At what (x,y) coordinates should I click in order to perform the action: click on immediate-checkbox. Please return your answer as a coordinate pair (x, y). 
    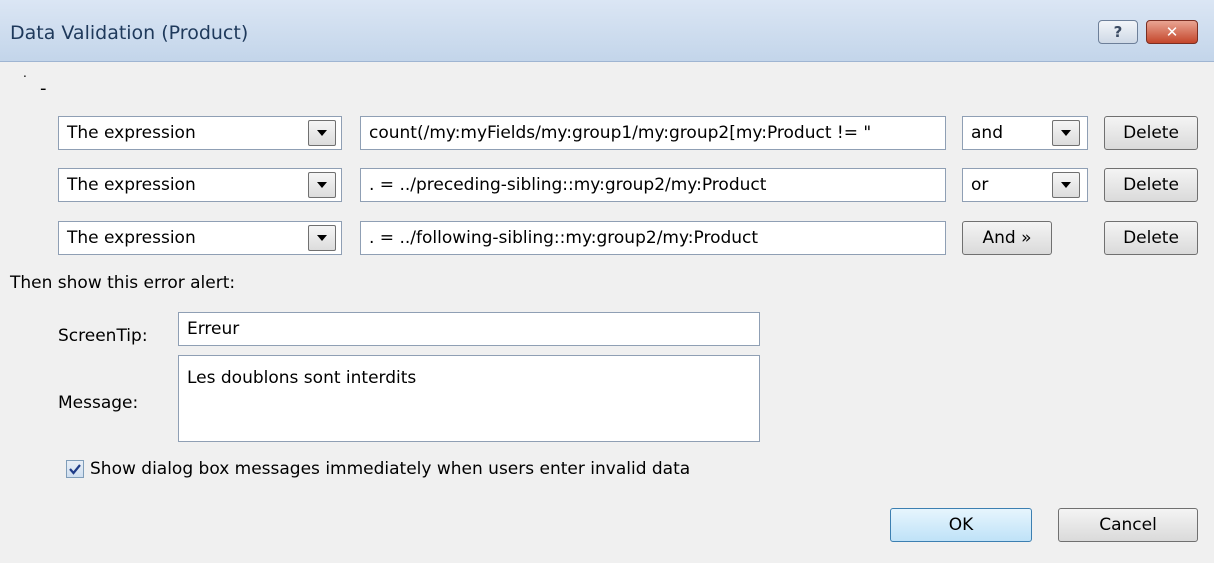
    Looking at the image, I should click on (75, 469).